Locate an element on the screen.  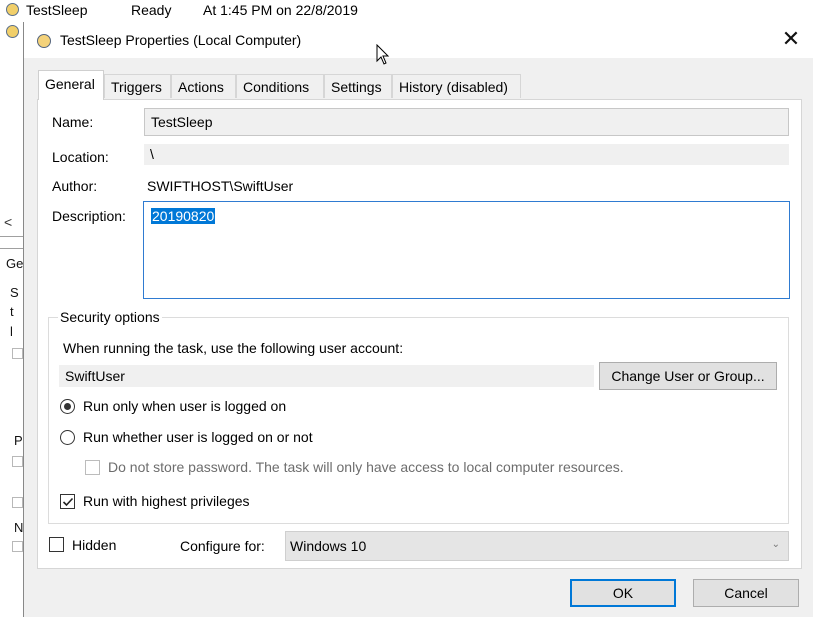
radio-logged-on is located at coordinates (67, 406).